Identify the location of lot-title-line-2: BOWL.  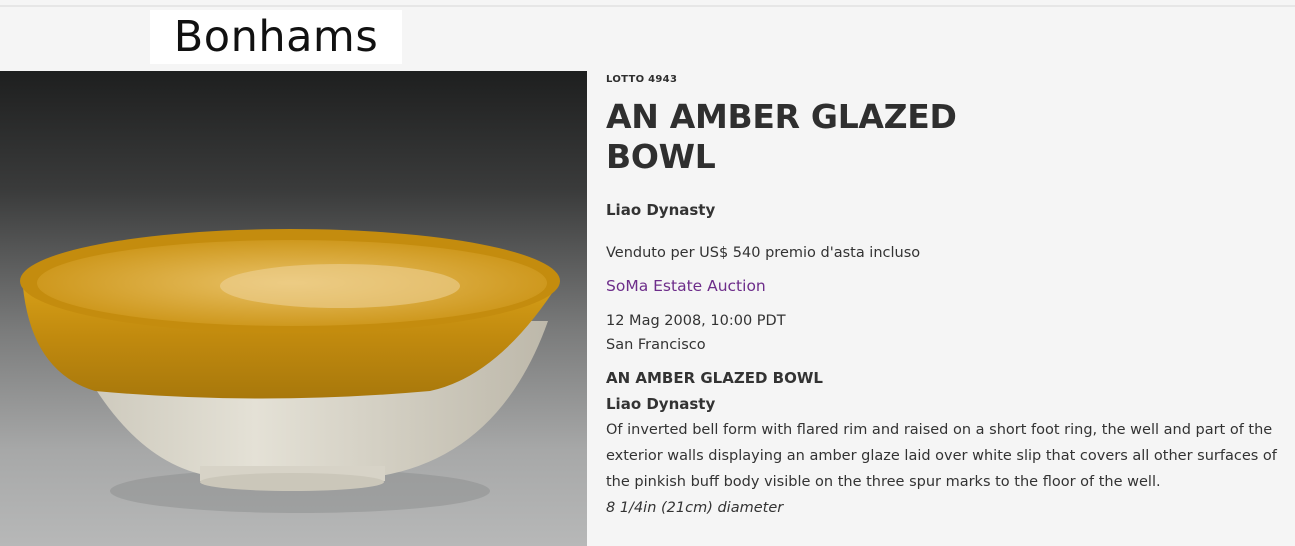
(661, 156).